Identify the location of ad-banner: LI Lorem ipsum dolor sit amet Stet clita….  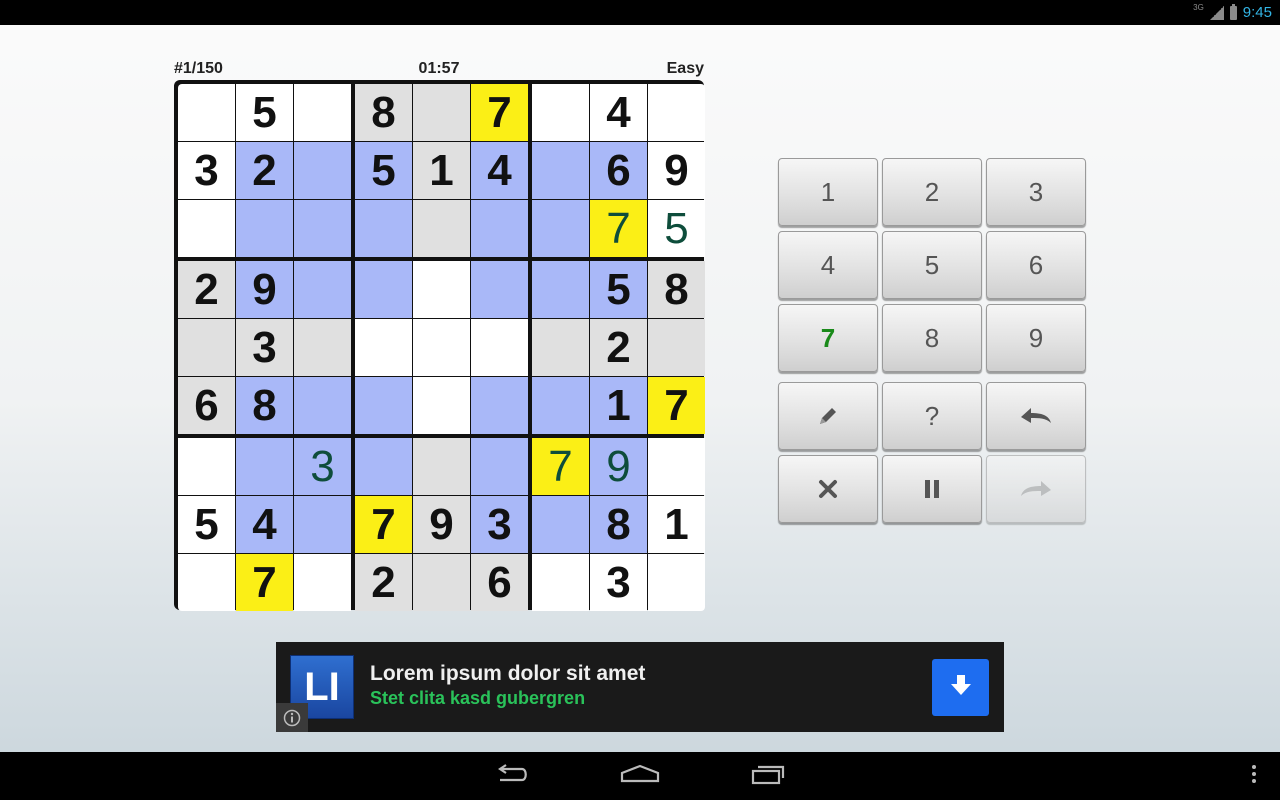
(640, 687).